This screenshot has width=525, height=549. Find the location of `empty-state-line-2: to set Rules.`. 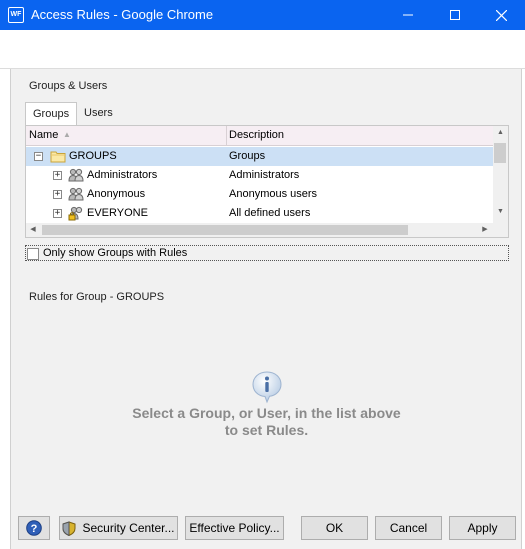

empty-state-line-2: to set Rules. is located at coordinates (266, 430).